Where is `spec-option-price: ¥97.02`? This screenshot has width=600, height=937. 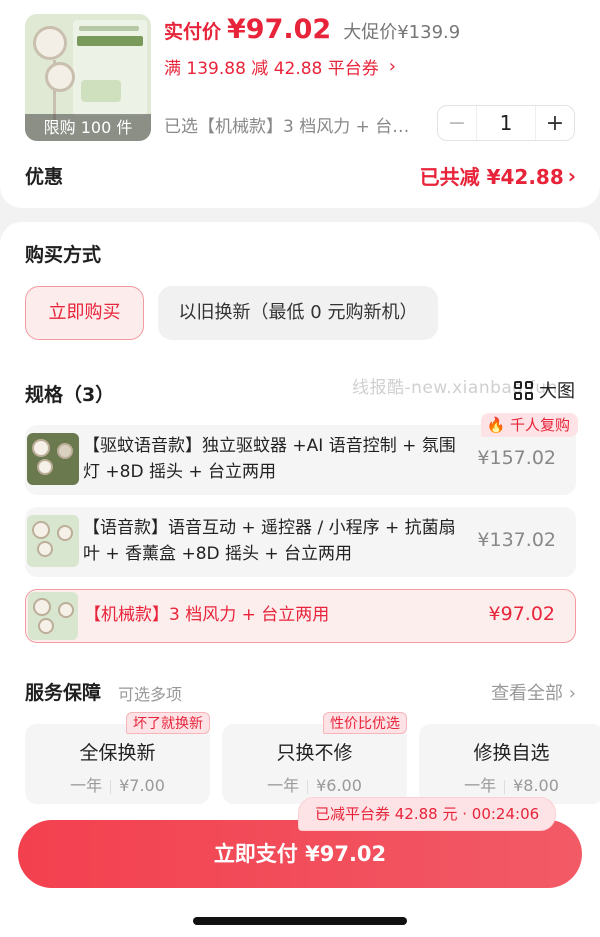 spec-option-price: ¥97.02 is located at coordinates (521, 614).